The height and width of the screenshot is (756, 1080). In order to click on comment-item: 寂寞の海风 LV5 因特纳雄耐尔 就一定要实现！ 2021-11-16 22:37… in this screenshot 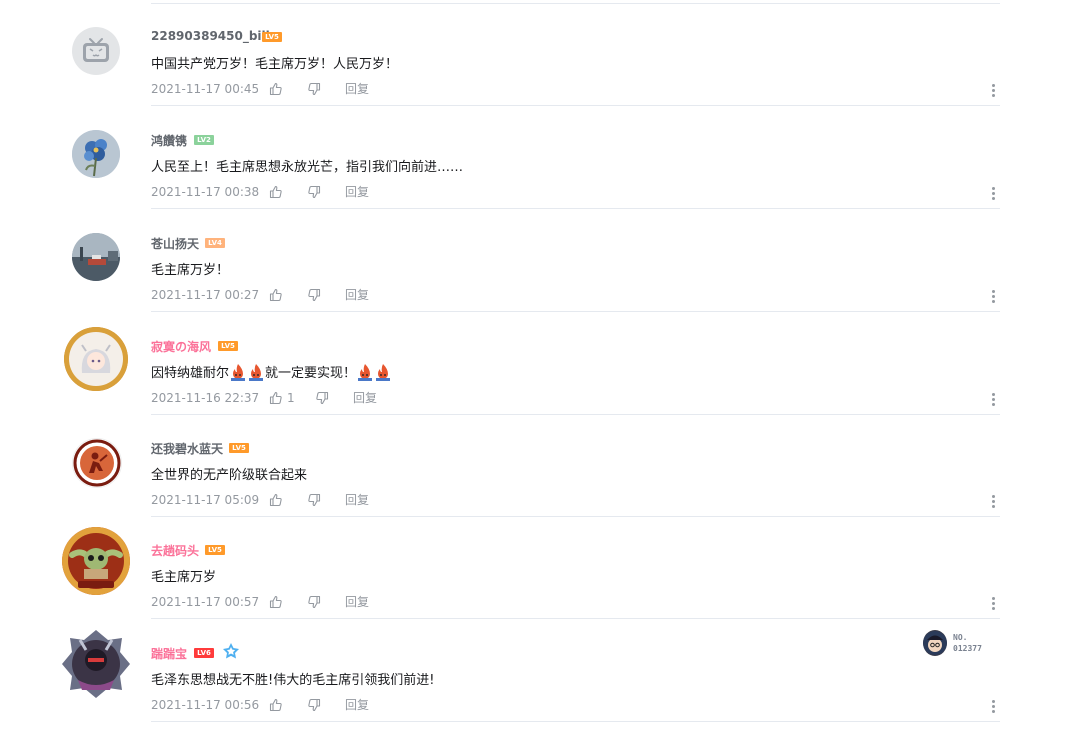, I will do `click(540, 364)`.